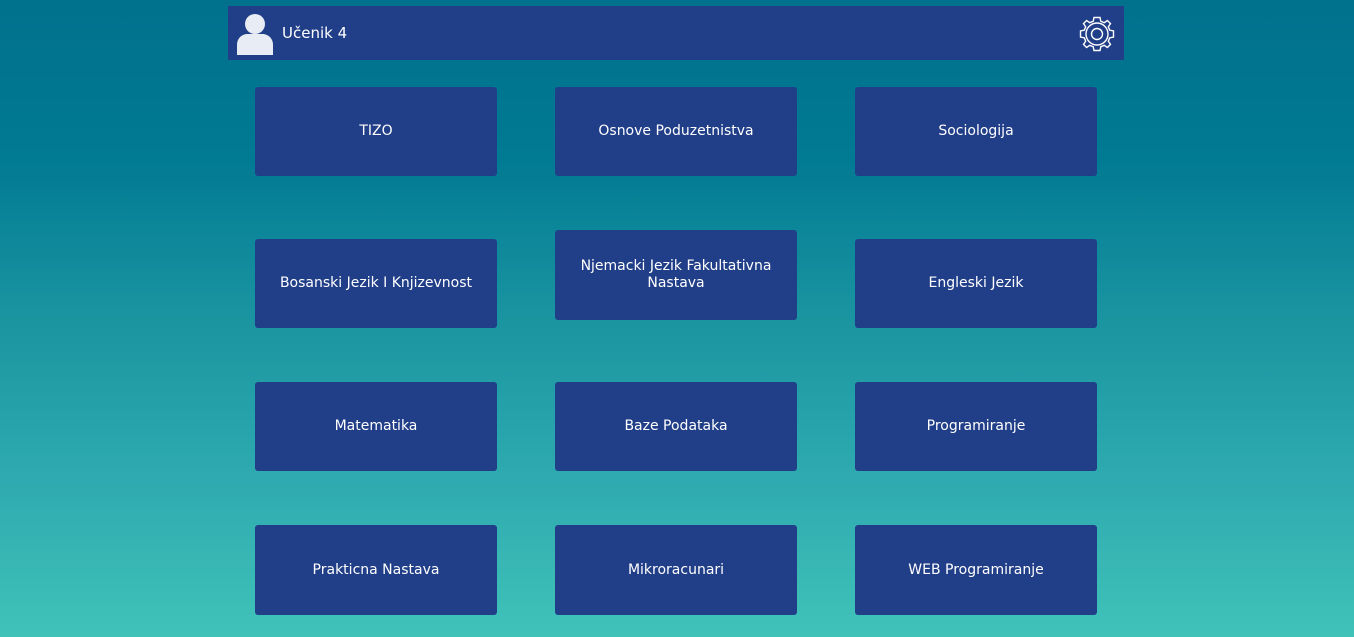 The image size is (1354, 637). I want to click on top-bar: Učenik 4, so click(676, 33).